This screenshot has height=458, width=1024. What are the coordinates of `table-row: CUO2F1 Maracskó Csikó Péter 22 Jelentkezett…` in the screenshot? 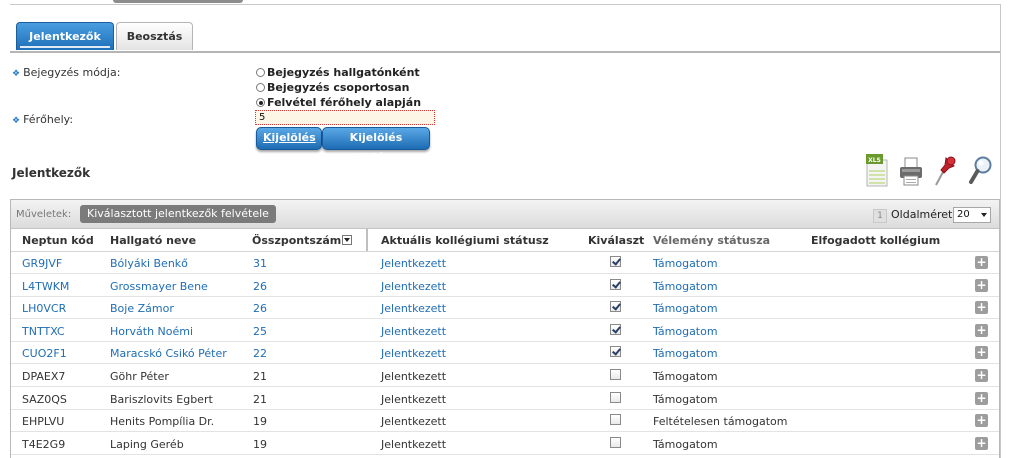 It's located at (505, 353).